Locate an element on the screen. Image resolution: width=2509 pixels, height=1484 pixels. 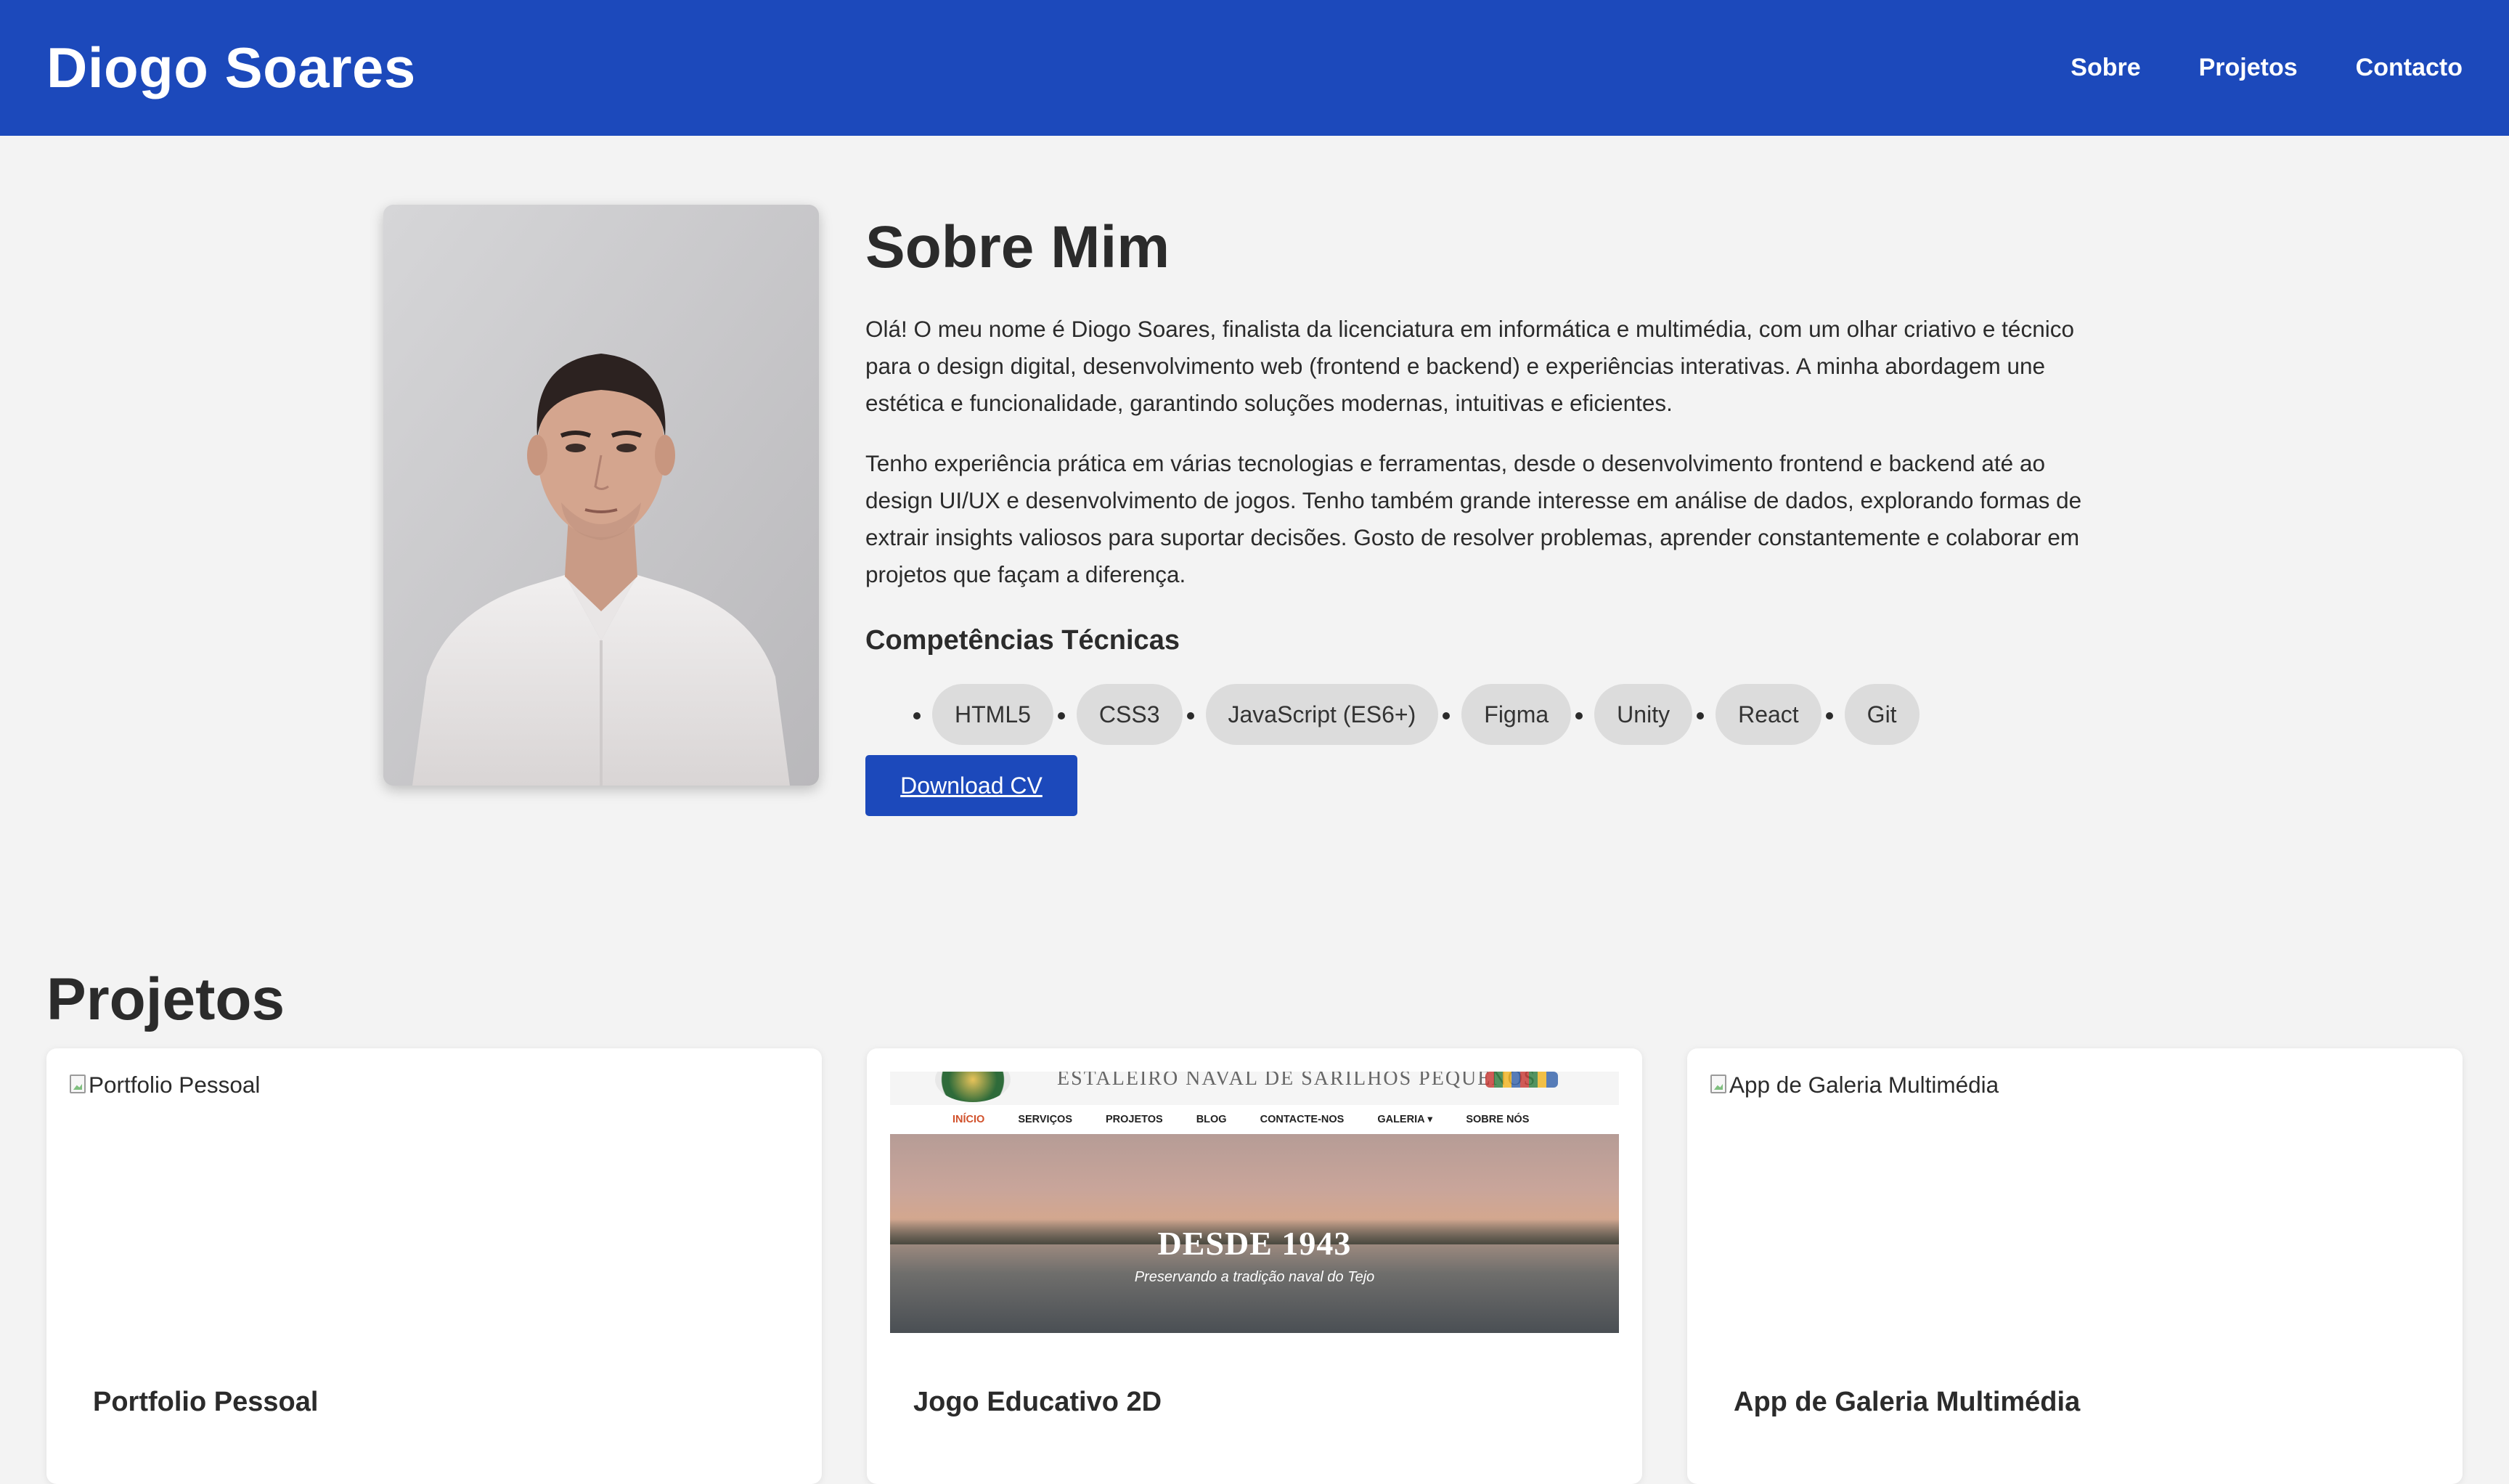
skill-item: React is located at coordinates (1768, 715).